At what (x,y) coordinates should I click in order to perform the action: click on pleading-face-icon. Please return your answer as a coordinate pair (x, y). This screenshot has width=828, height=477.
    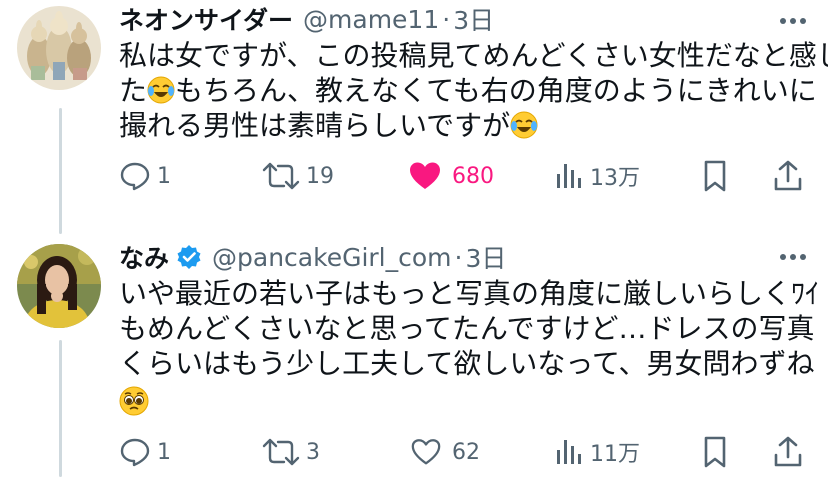
    Looking at the image, I should click on (134, 401).